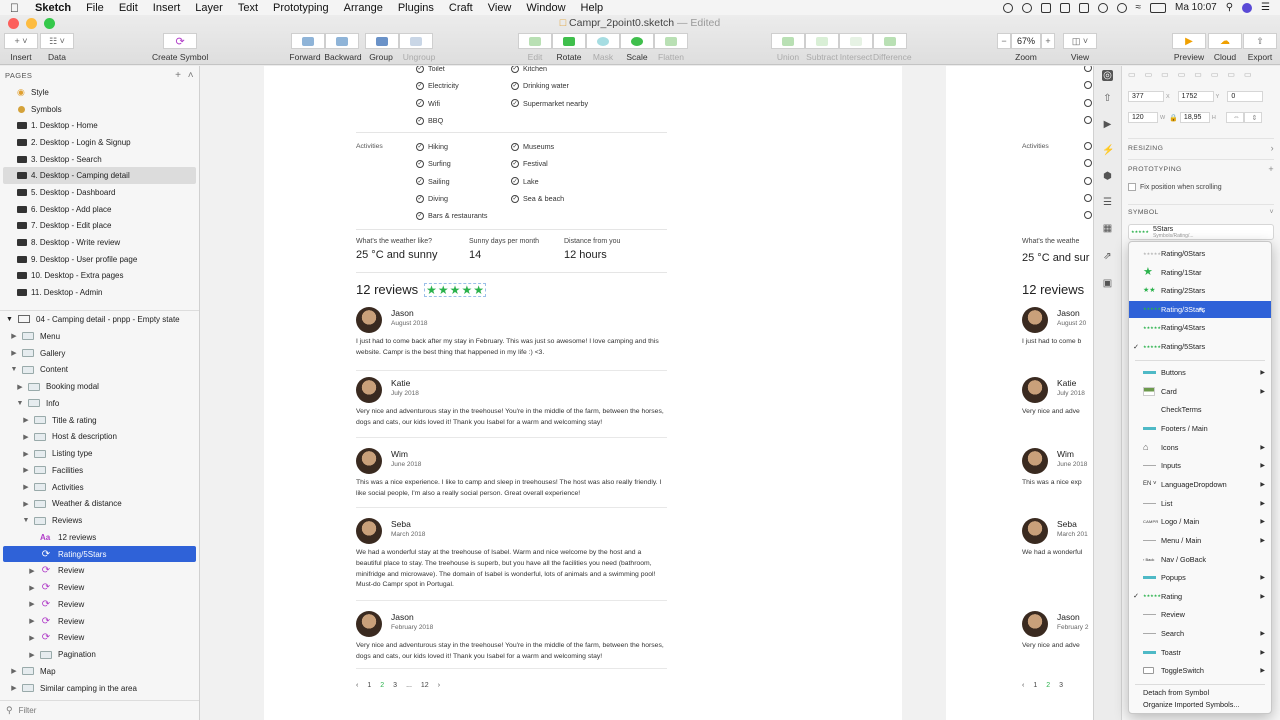 The image size is (1280, 720). I want to click on time-machine-icon, so click(1102, 7).